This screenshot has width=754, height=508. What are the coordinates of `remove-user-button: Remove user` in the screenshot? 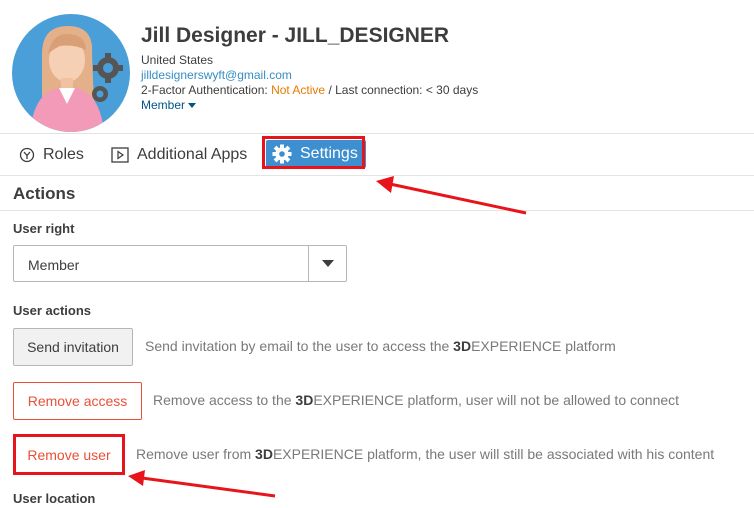 It's located at (69, 454).